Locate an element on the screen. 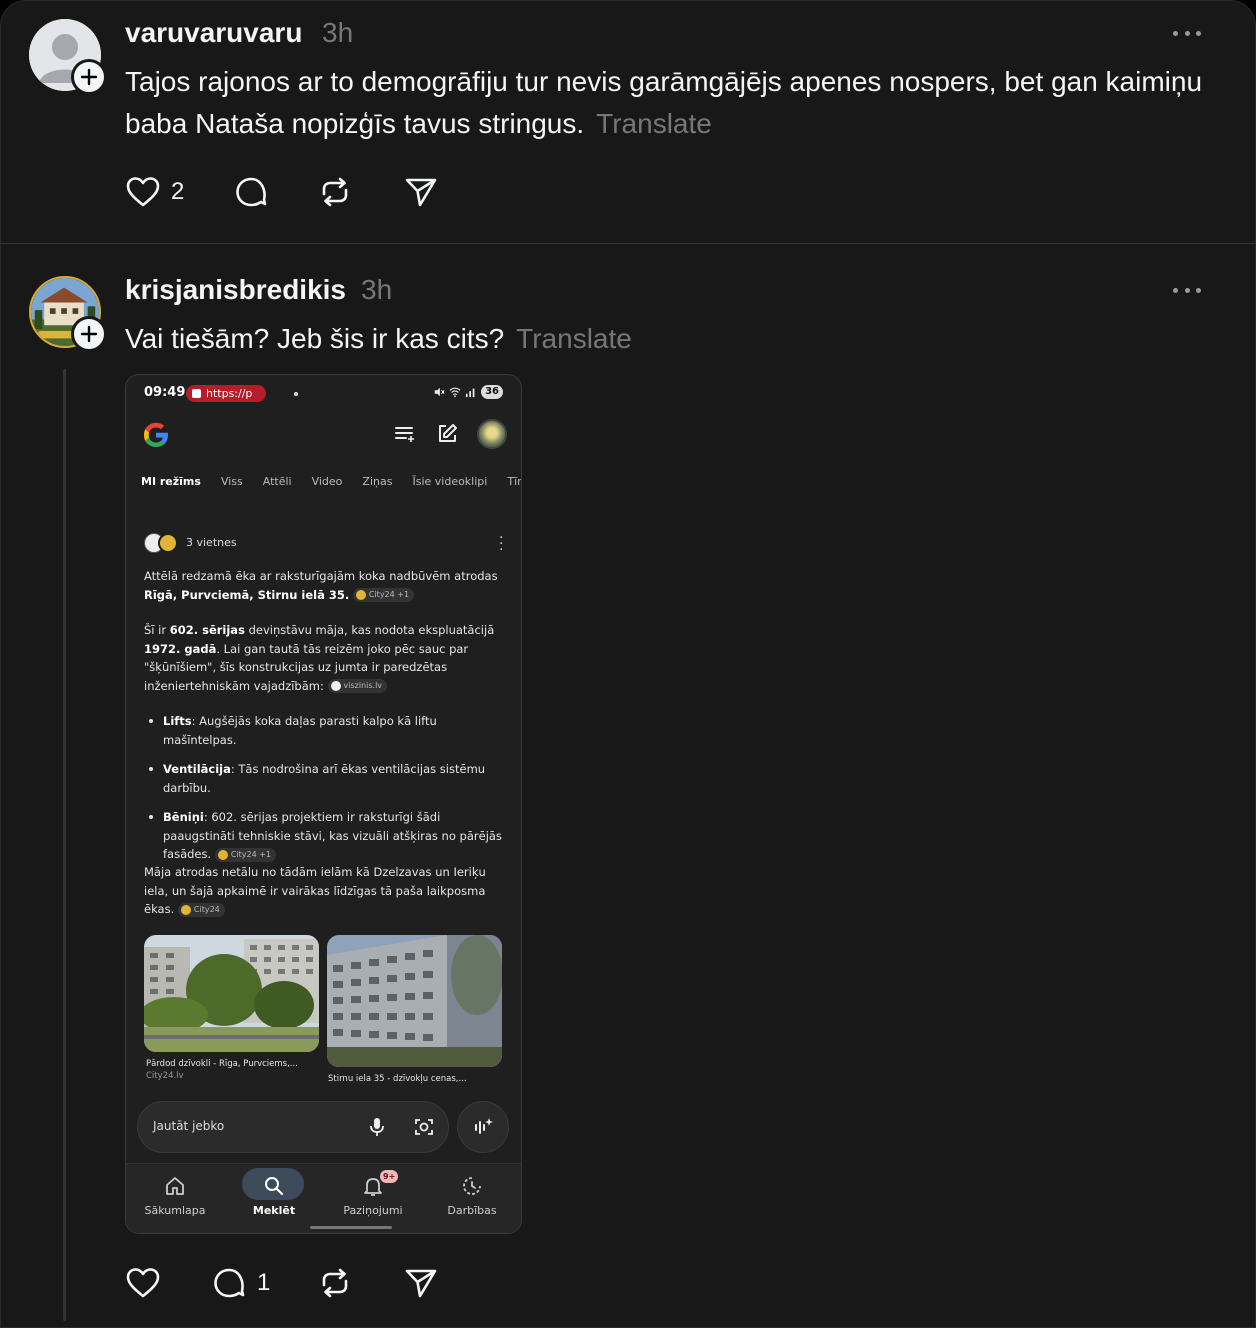 Image resolution: width=1256 pixels, height=1328 pixels. reply-button: 1 is located at coordinates (240, 1283).